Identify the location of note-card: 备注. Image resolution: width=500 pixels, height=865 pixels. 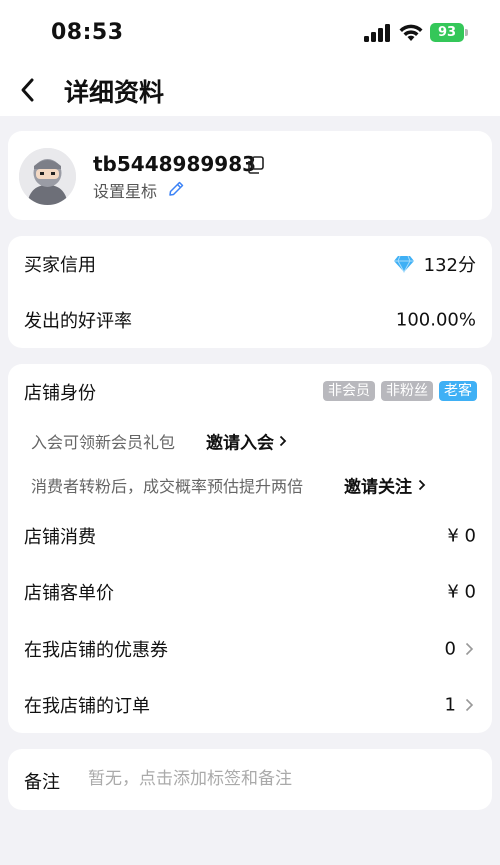
(250, 779).